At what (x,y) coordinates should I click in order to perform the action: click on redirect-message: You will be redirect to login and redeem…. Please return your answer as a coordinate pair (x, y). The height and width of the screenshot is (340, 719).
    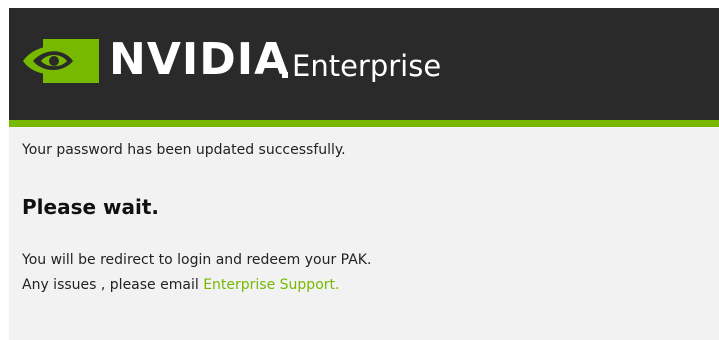
    Looking at the image, I should click on (197, 260).